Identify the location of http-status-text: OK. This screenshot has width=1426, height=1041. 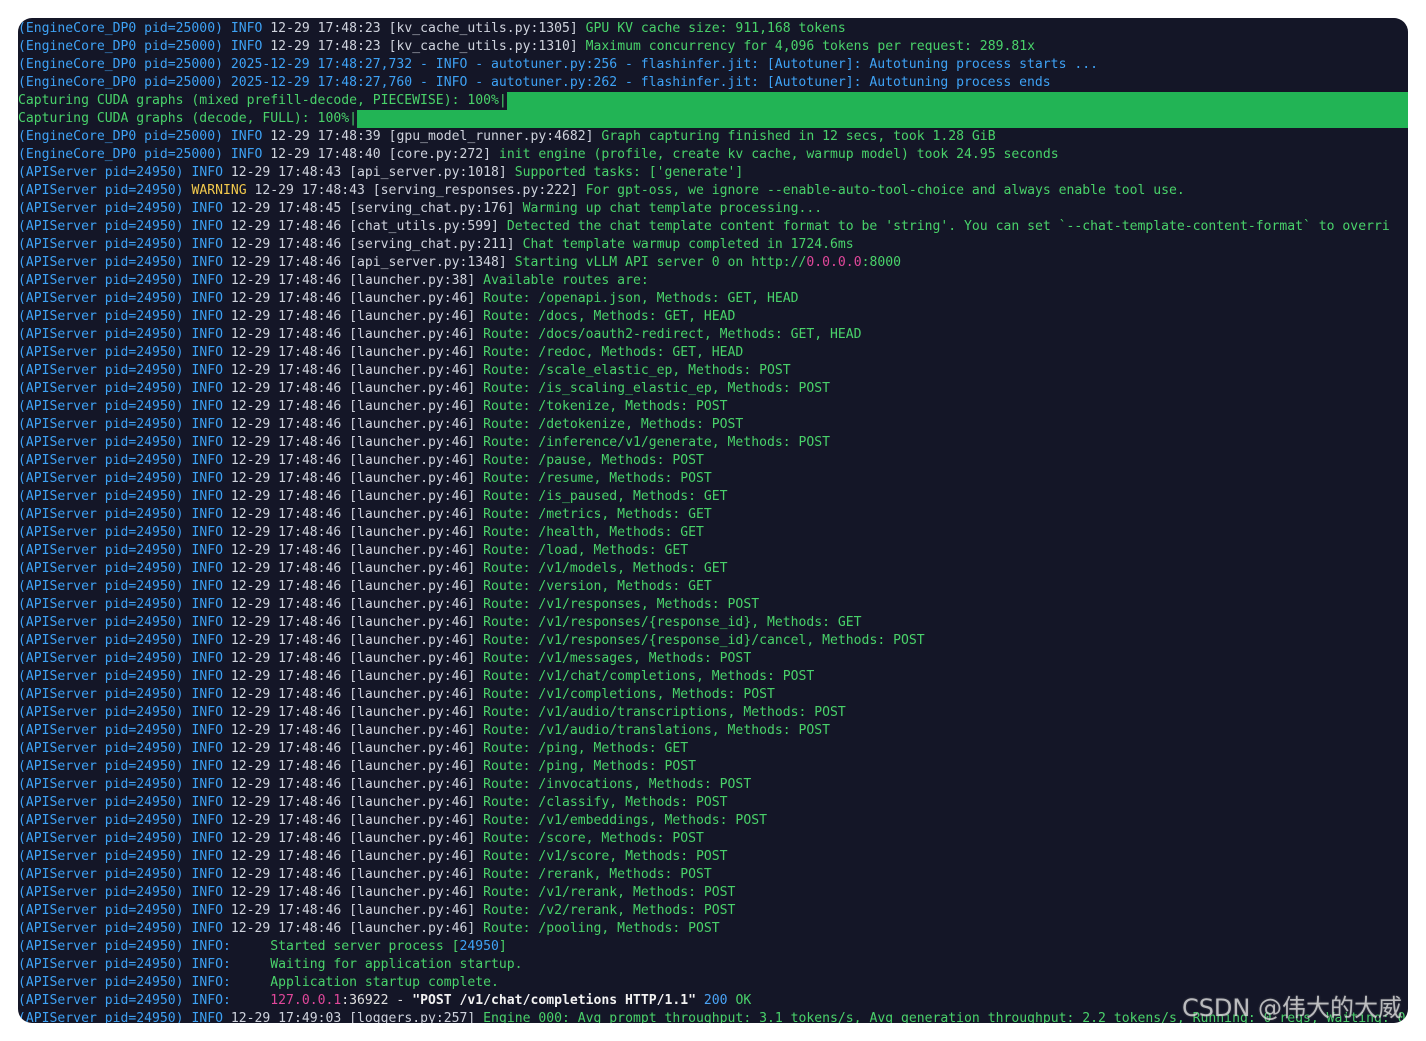
(743, 1000).